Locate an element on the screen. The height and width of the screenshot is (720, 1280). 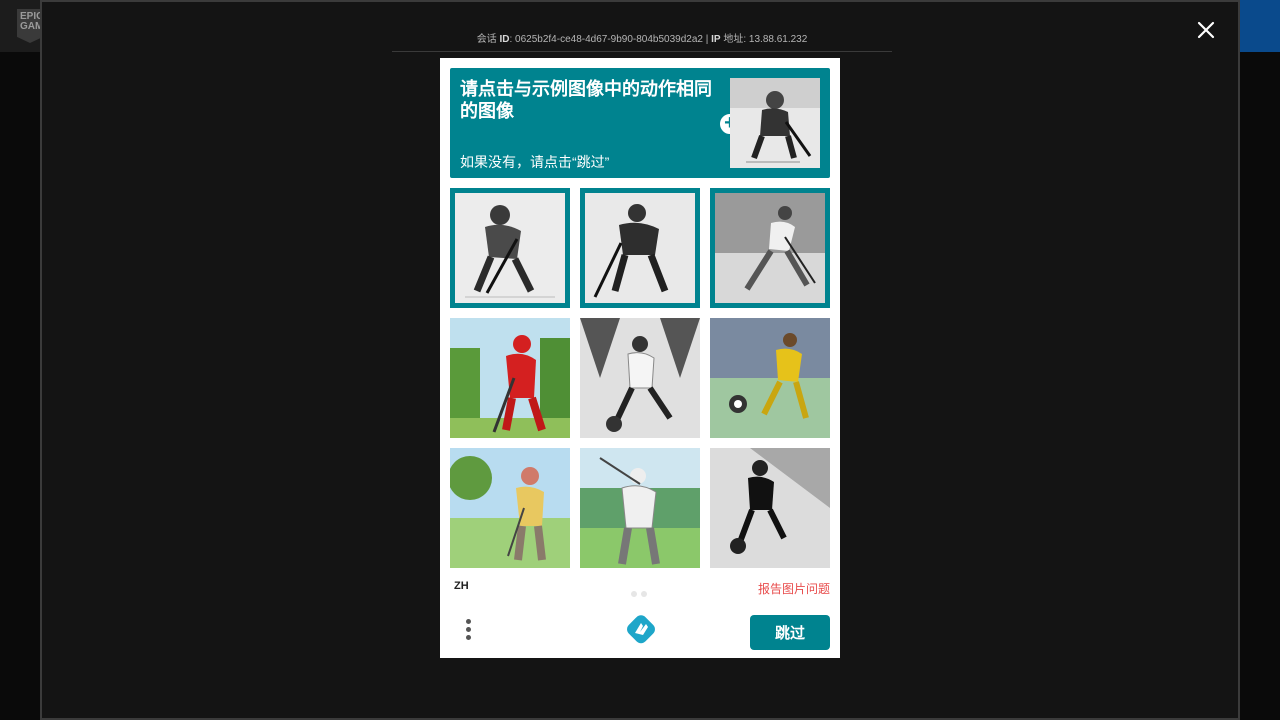
challenge-prompt: 请点击与示例图像中的动作相同的图像 如果没有，请点击“跳过” + is located at coordinates (640, 123).